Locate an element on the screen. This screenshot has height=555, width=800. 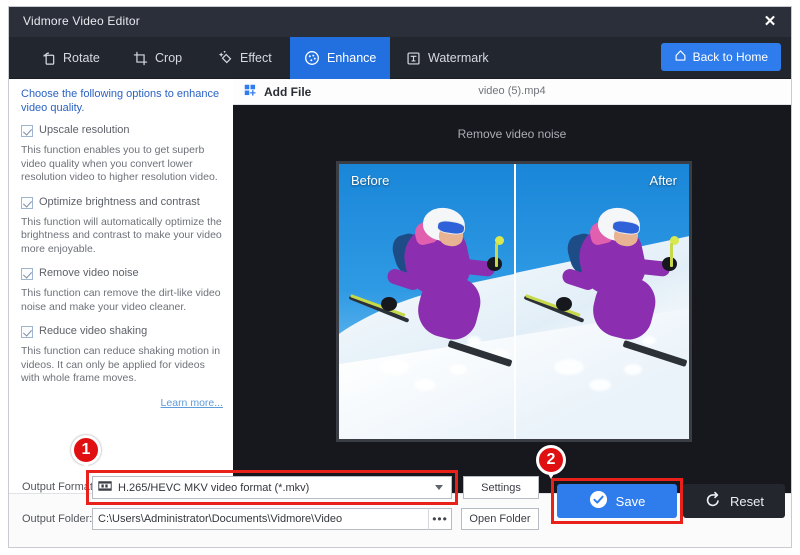
rotate-icon is located at coordinates (48, 58).